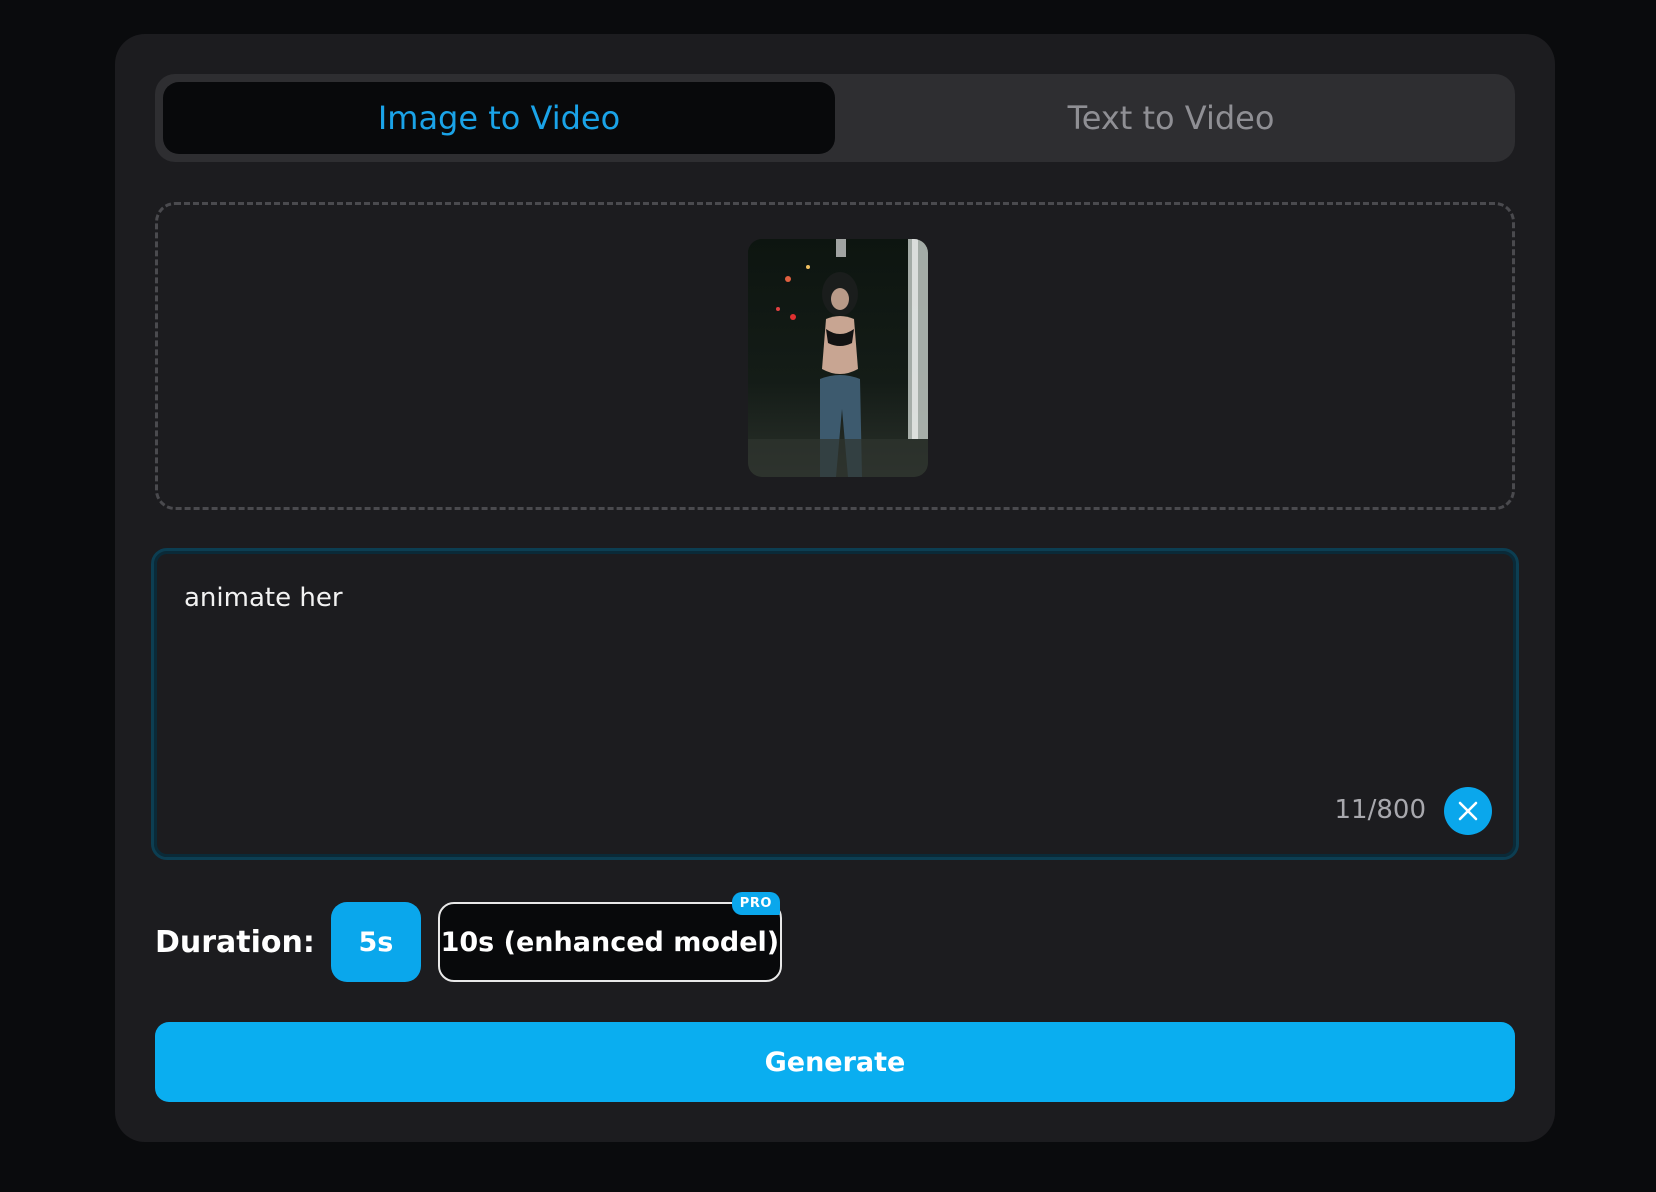 The height and width of the screenshot is (1192, 1656). What do you see at coordinates (1380, 810) in the screenshot?
I see `character-counter: 11/800` at bounding box center [1380, 810].